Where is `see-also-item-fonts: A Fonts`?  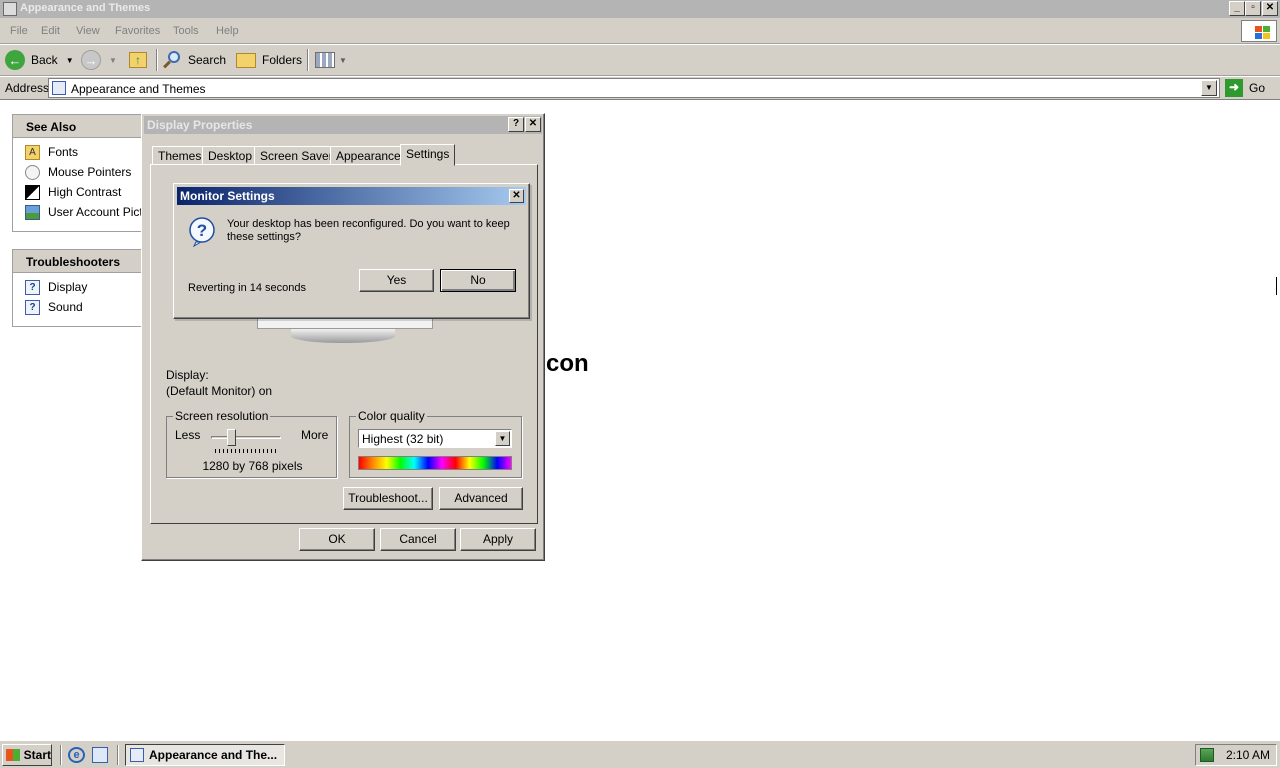
see-also-item-fonts: A Fonts is located at coordinates (77, 152).